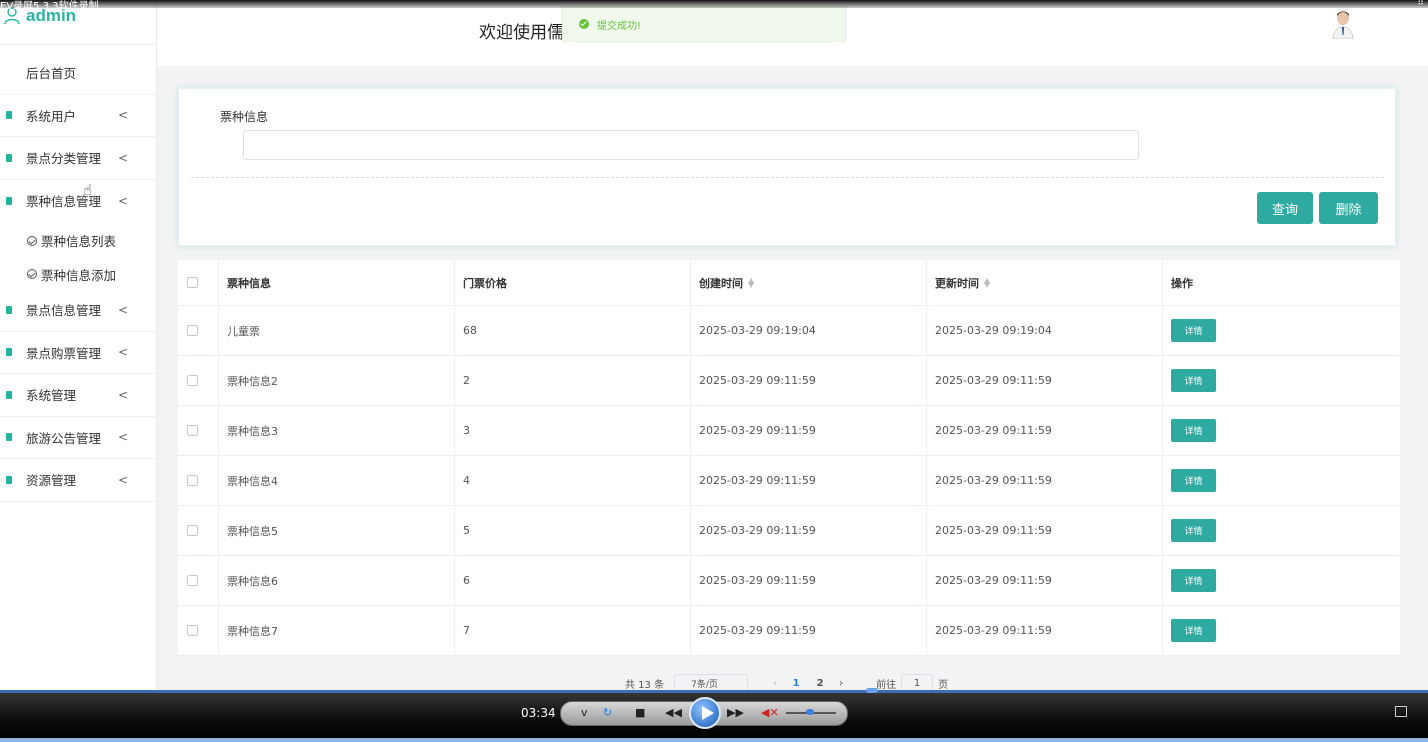 Image resolution: width=1428 pixels, height=742 pixels. Describe the element at coordinates (645, 685) in the screenshot. I see `total-count: 共 13 条` at that location.